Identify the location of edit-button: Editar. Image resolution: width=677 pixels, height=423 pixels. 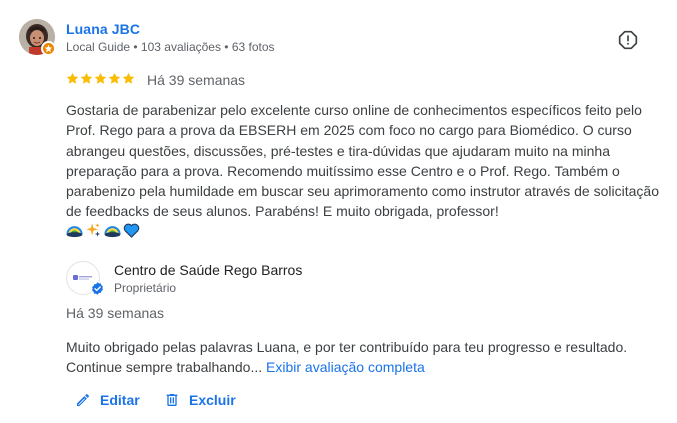
(107, 400).